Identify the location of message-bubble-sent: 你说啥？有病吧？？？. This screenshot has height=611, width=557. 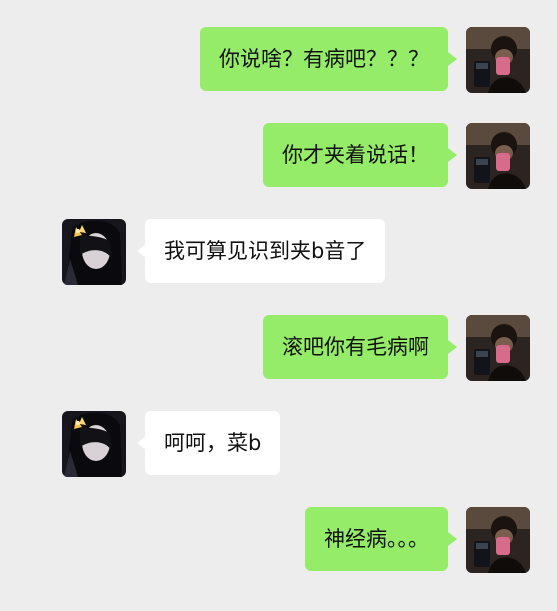
(324, 59).